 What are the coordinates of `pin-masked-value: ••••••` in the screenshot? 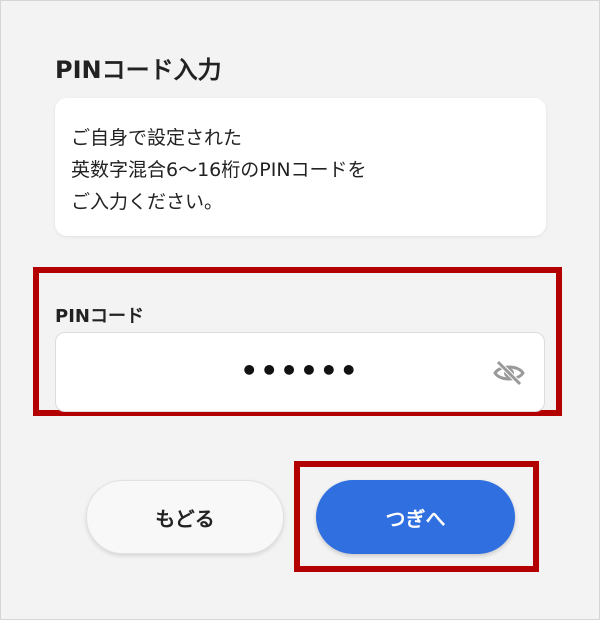 It's located at (300, 370).